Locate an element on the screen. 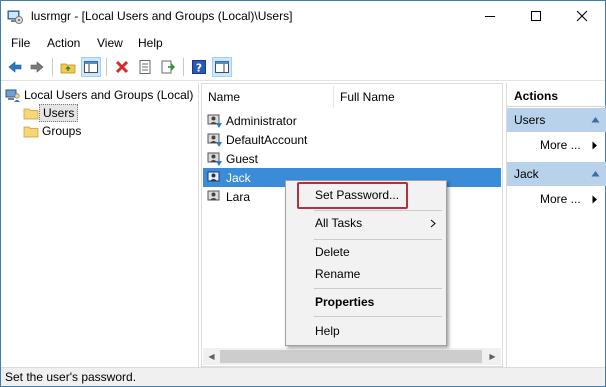 This screenshot has height=387, width=606. delete-icon is located at coordinates (122, 67).